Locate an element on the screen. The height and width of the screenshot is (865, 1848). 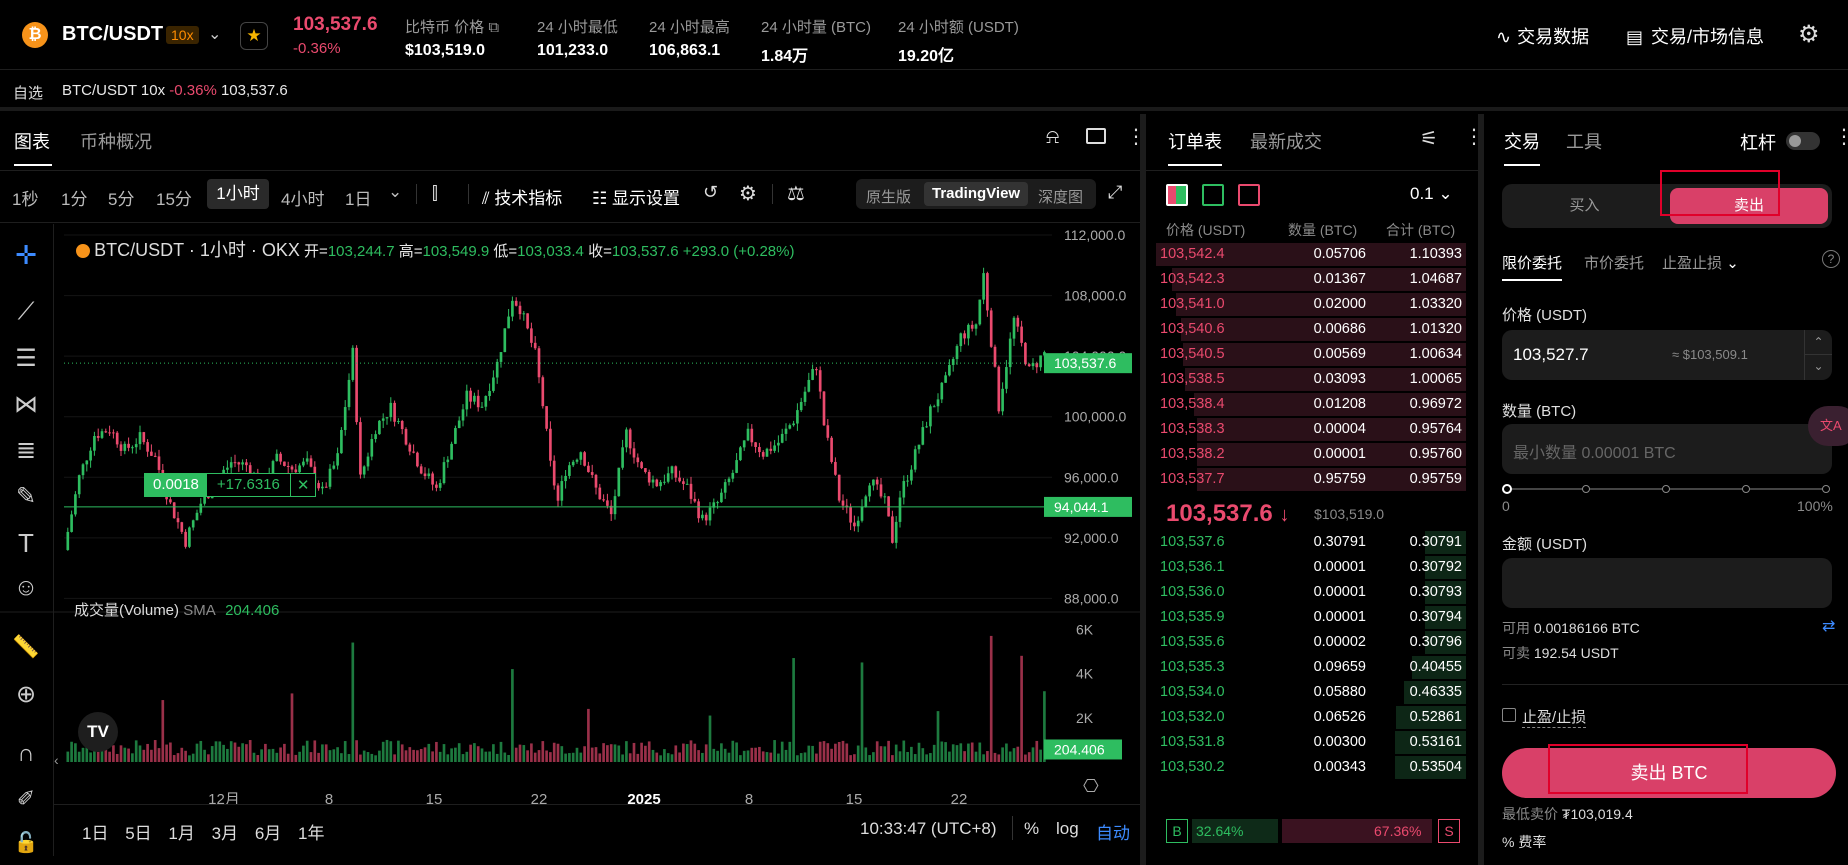
fee-rate: % 费率 is located at coordinates (1524, 842).